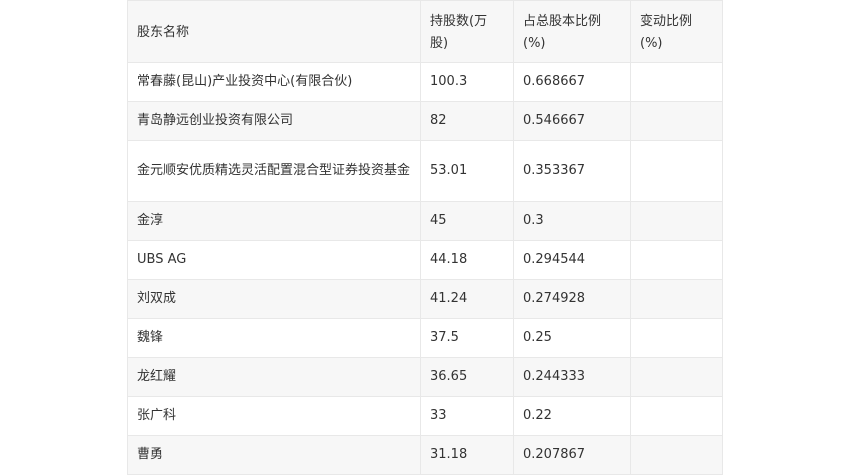  Describe the element at coordinates (467, 455) in the screenshot. I see `cell-shares: 31.18` at that location.